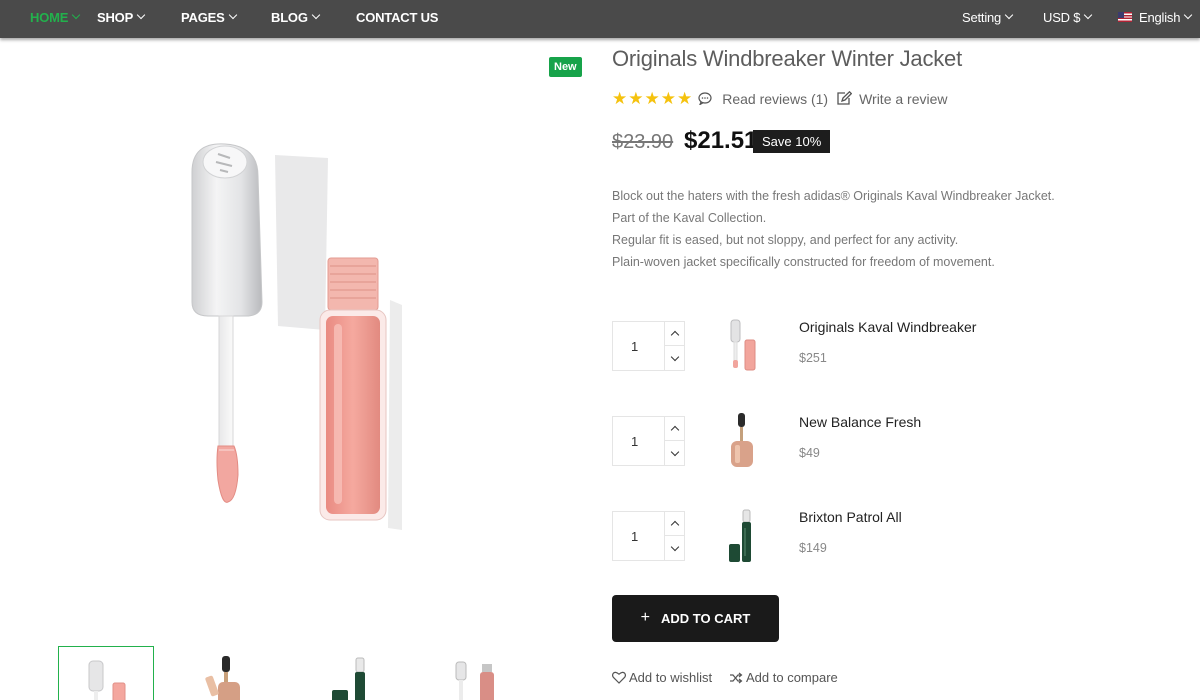 The width and height of the screenshot is (1200, 700). What do you see at coordinates (565, 67) in the screenshot?
I see `new-badge: New` at bounding box center [565, 67].